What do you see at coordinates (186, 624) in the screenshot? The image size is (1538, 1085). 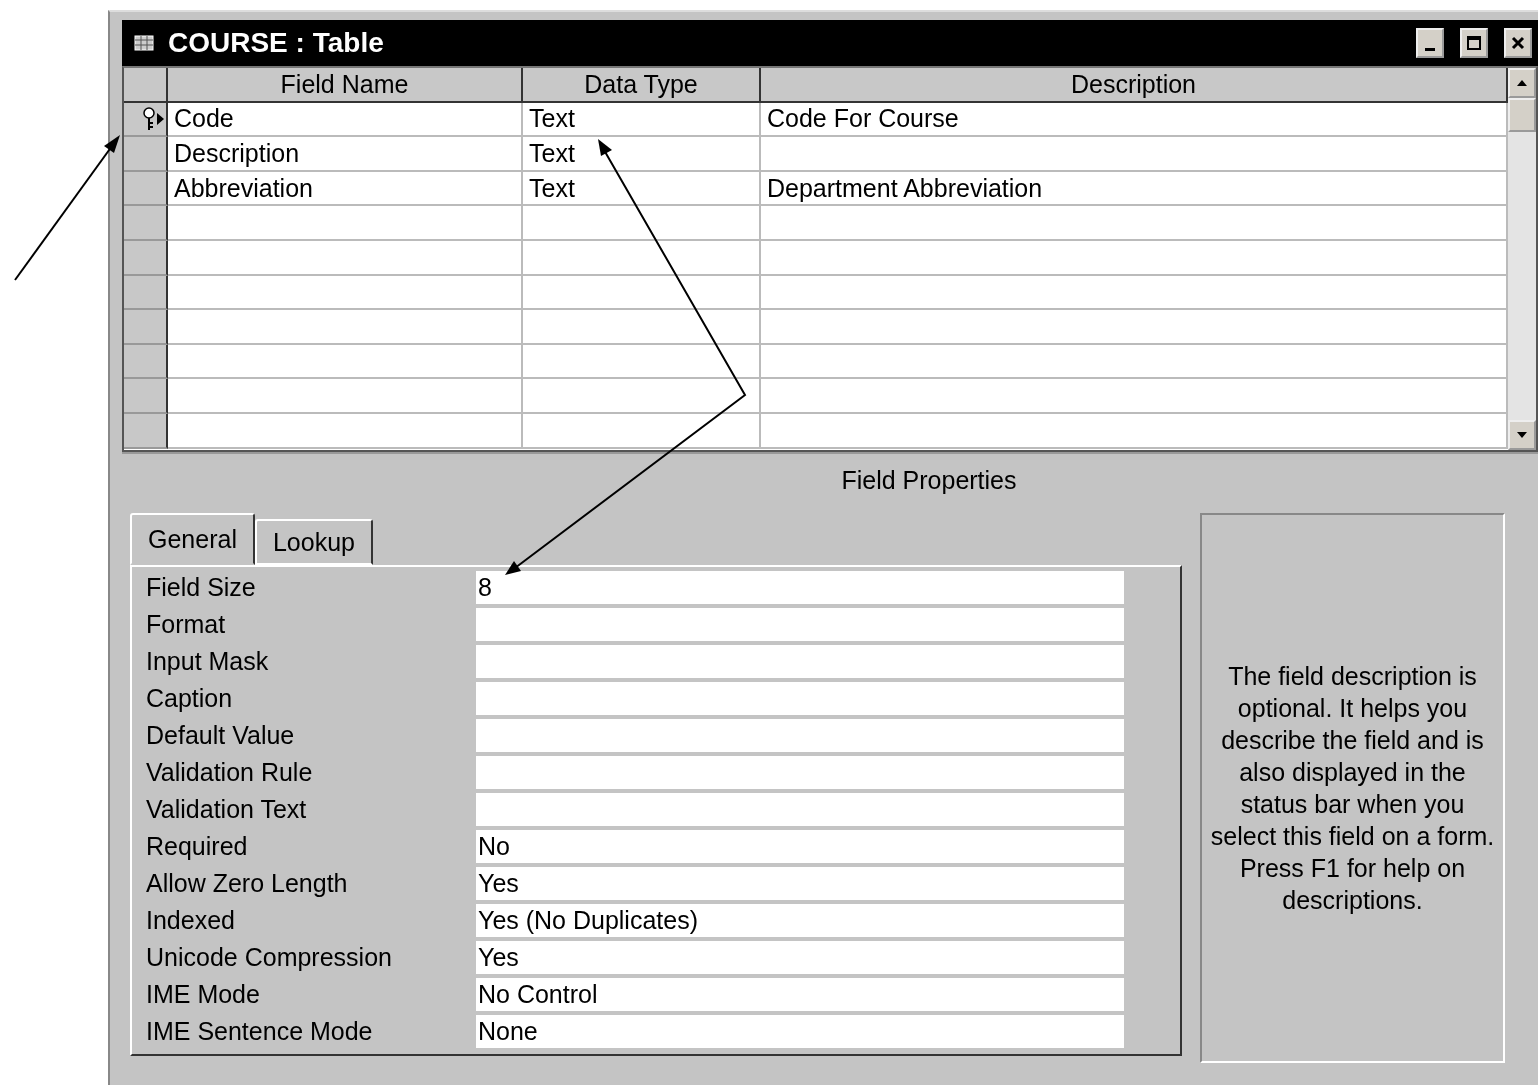 I see `property-label: Format` at bounding box center [186, 624].